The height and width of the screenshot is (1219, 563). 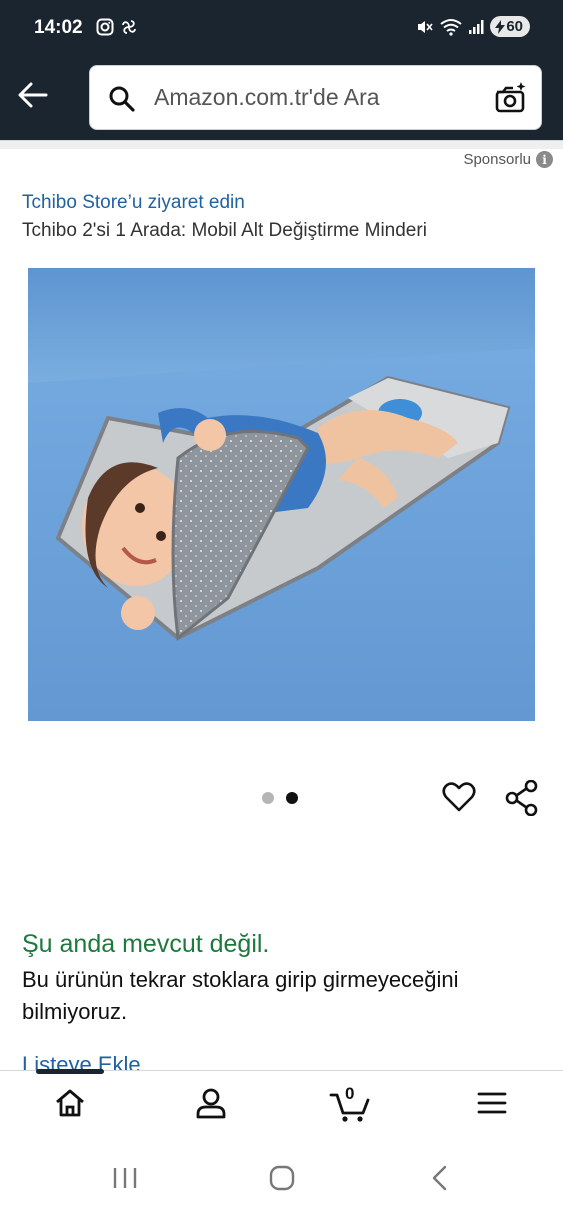 I want to click on search-bar: Amazon.com.tr'de Ara, so click(x=315, y=97).